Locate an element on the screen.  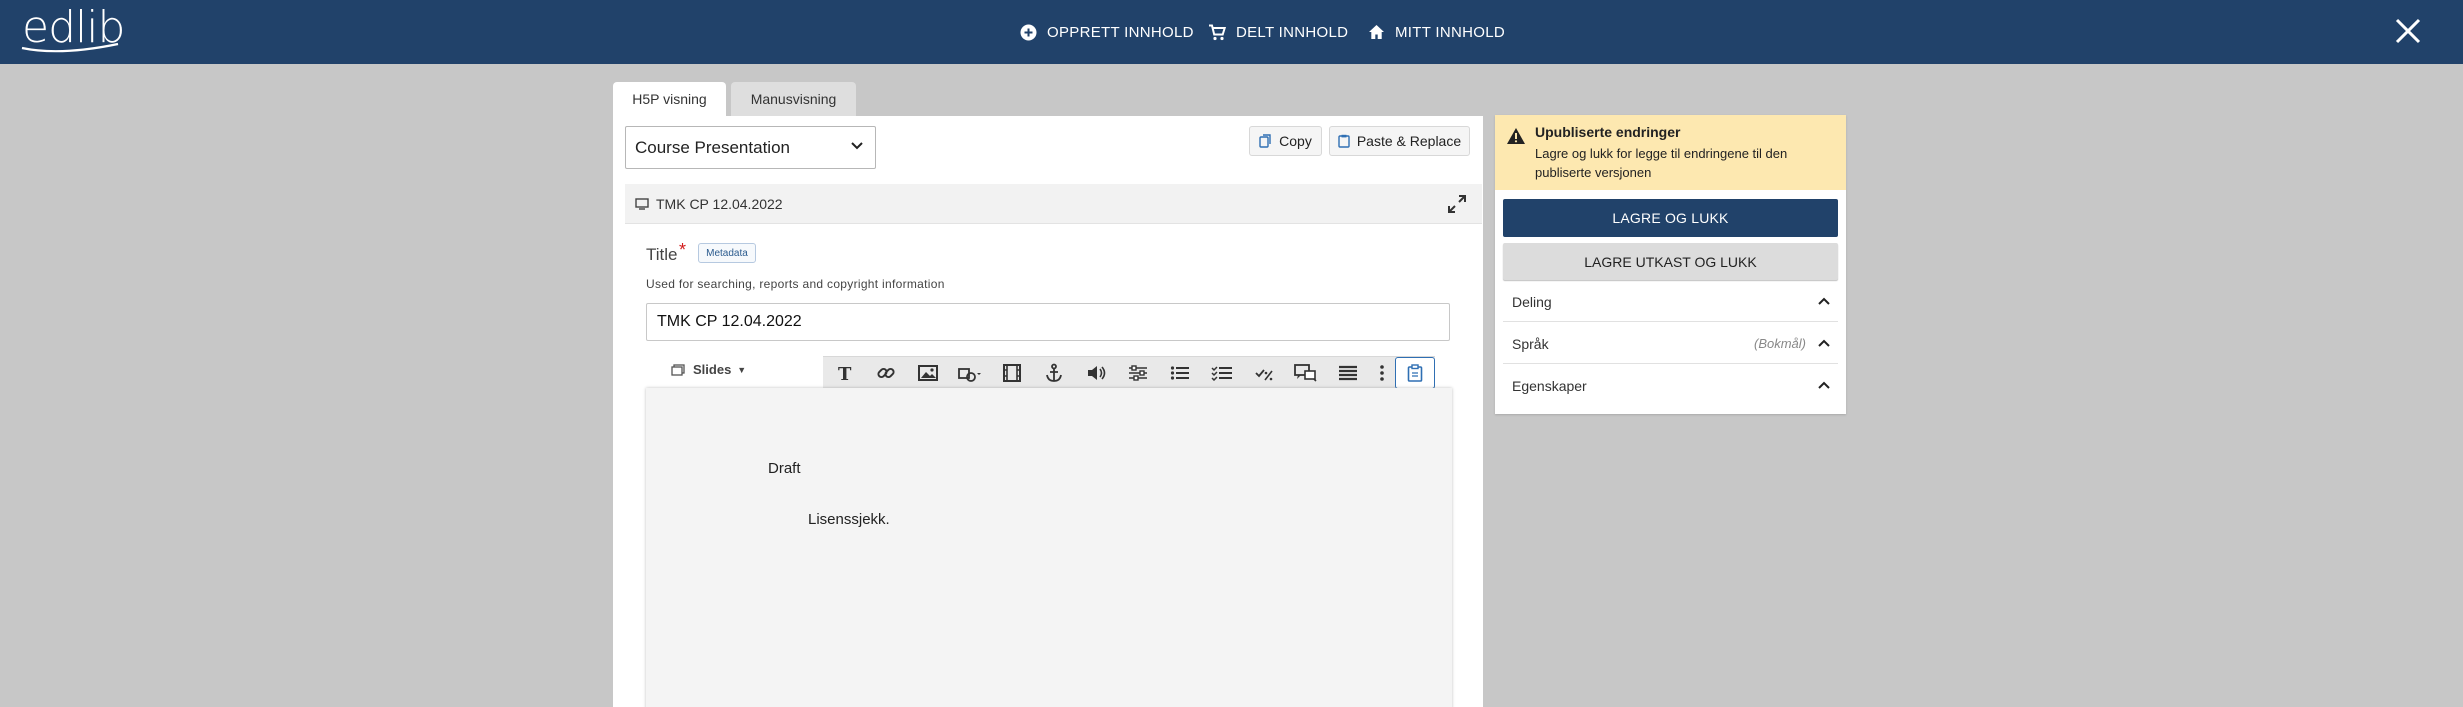
link-icon is located at coordinates (886, 373).